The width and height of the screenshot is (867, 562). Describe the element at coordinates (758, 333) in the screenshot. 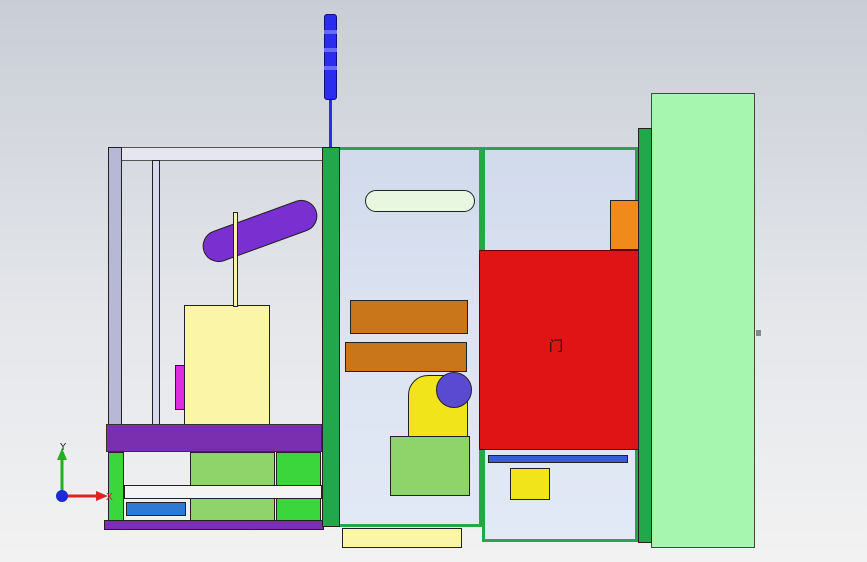

I see `cabinet-handle` at that location.